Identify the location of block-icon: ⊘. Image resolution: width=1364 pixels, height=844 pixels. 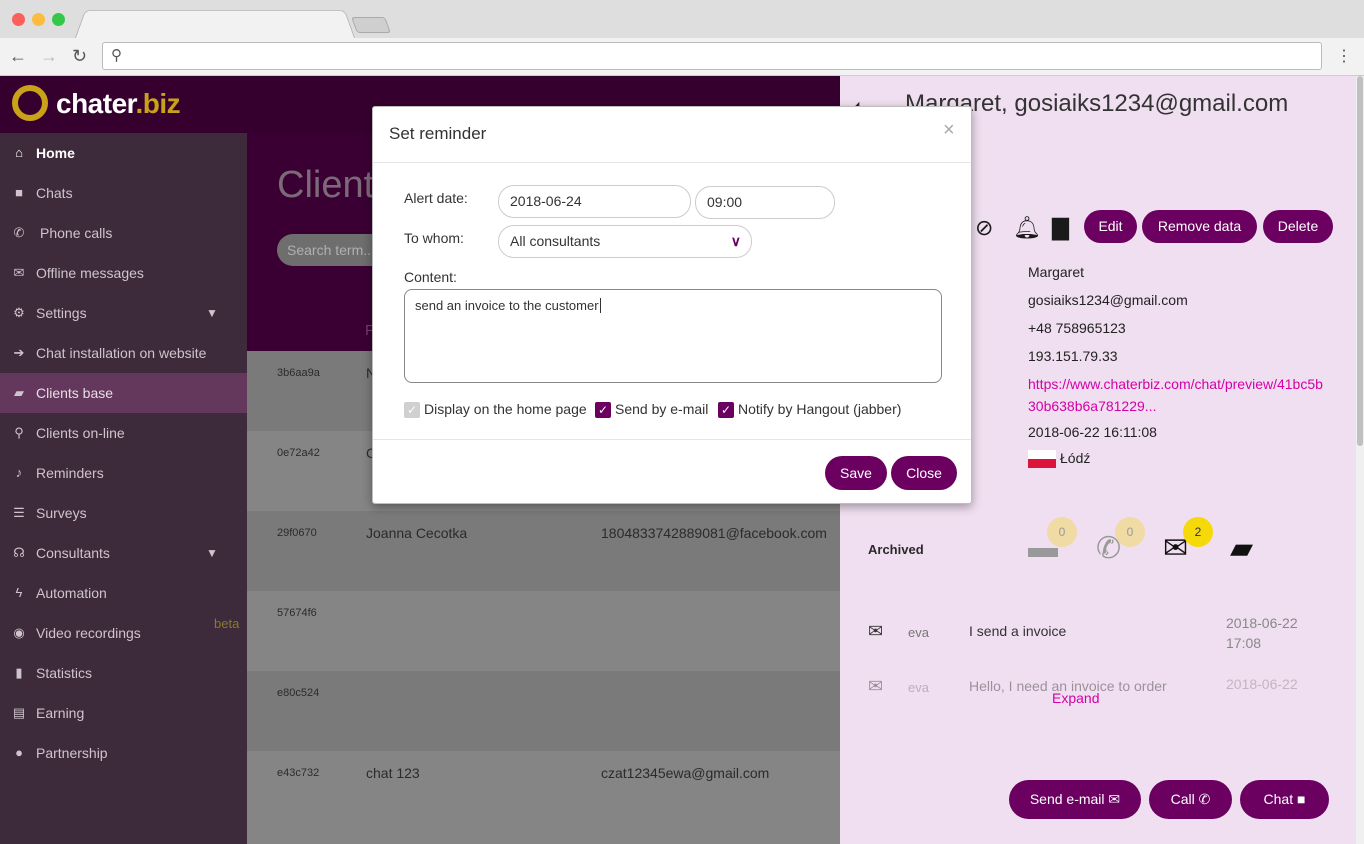
(984, 228).